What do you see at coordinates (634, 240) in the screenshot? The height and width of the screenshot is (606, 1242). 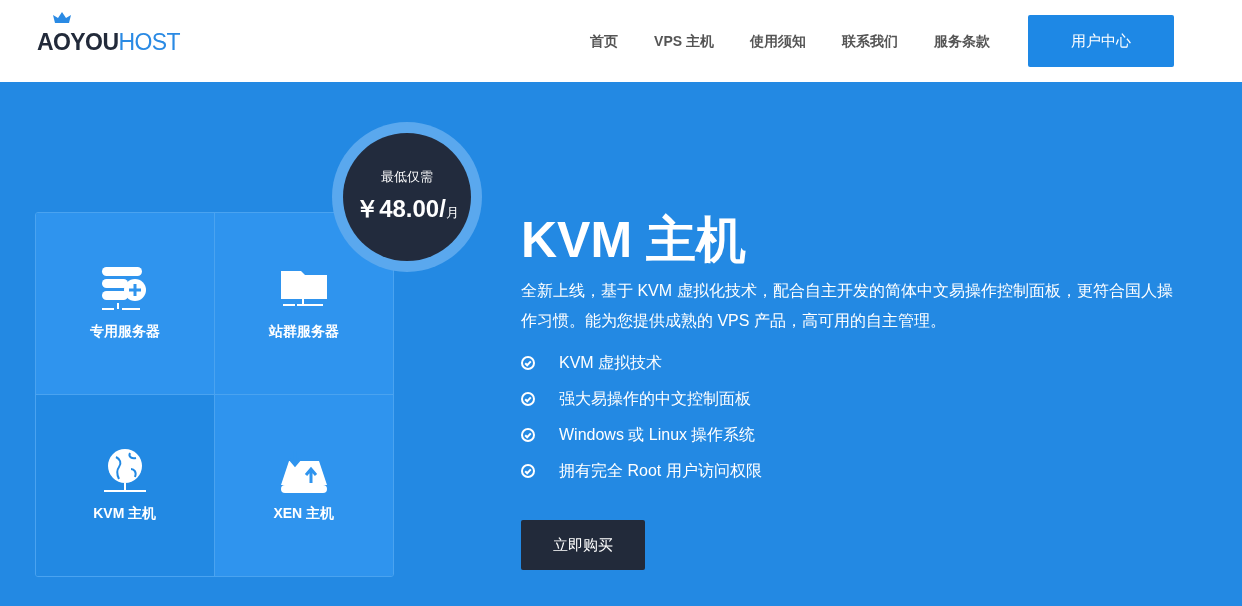 I see `hero-title: KVM 主机` at bounding box center [634, 240].